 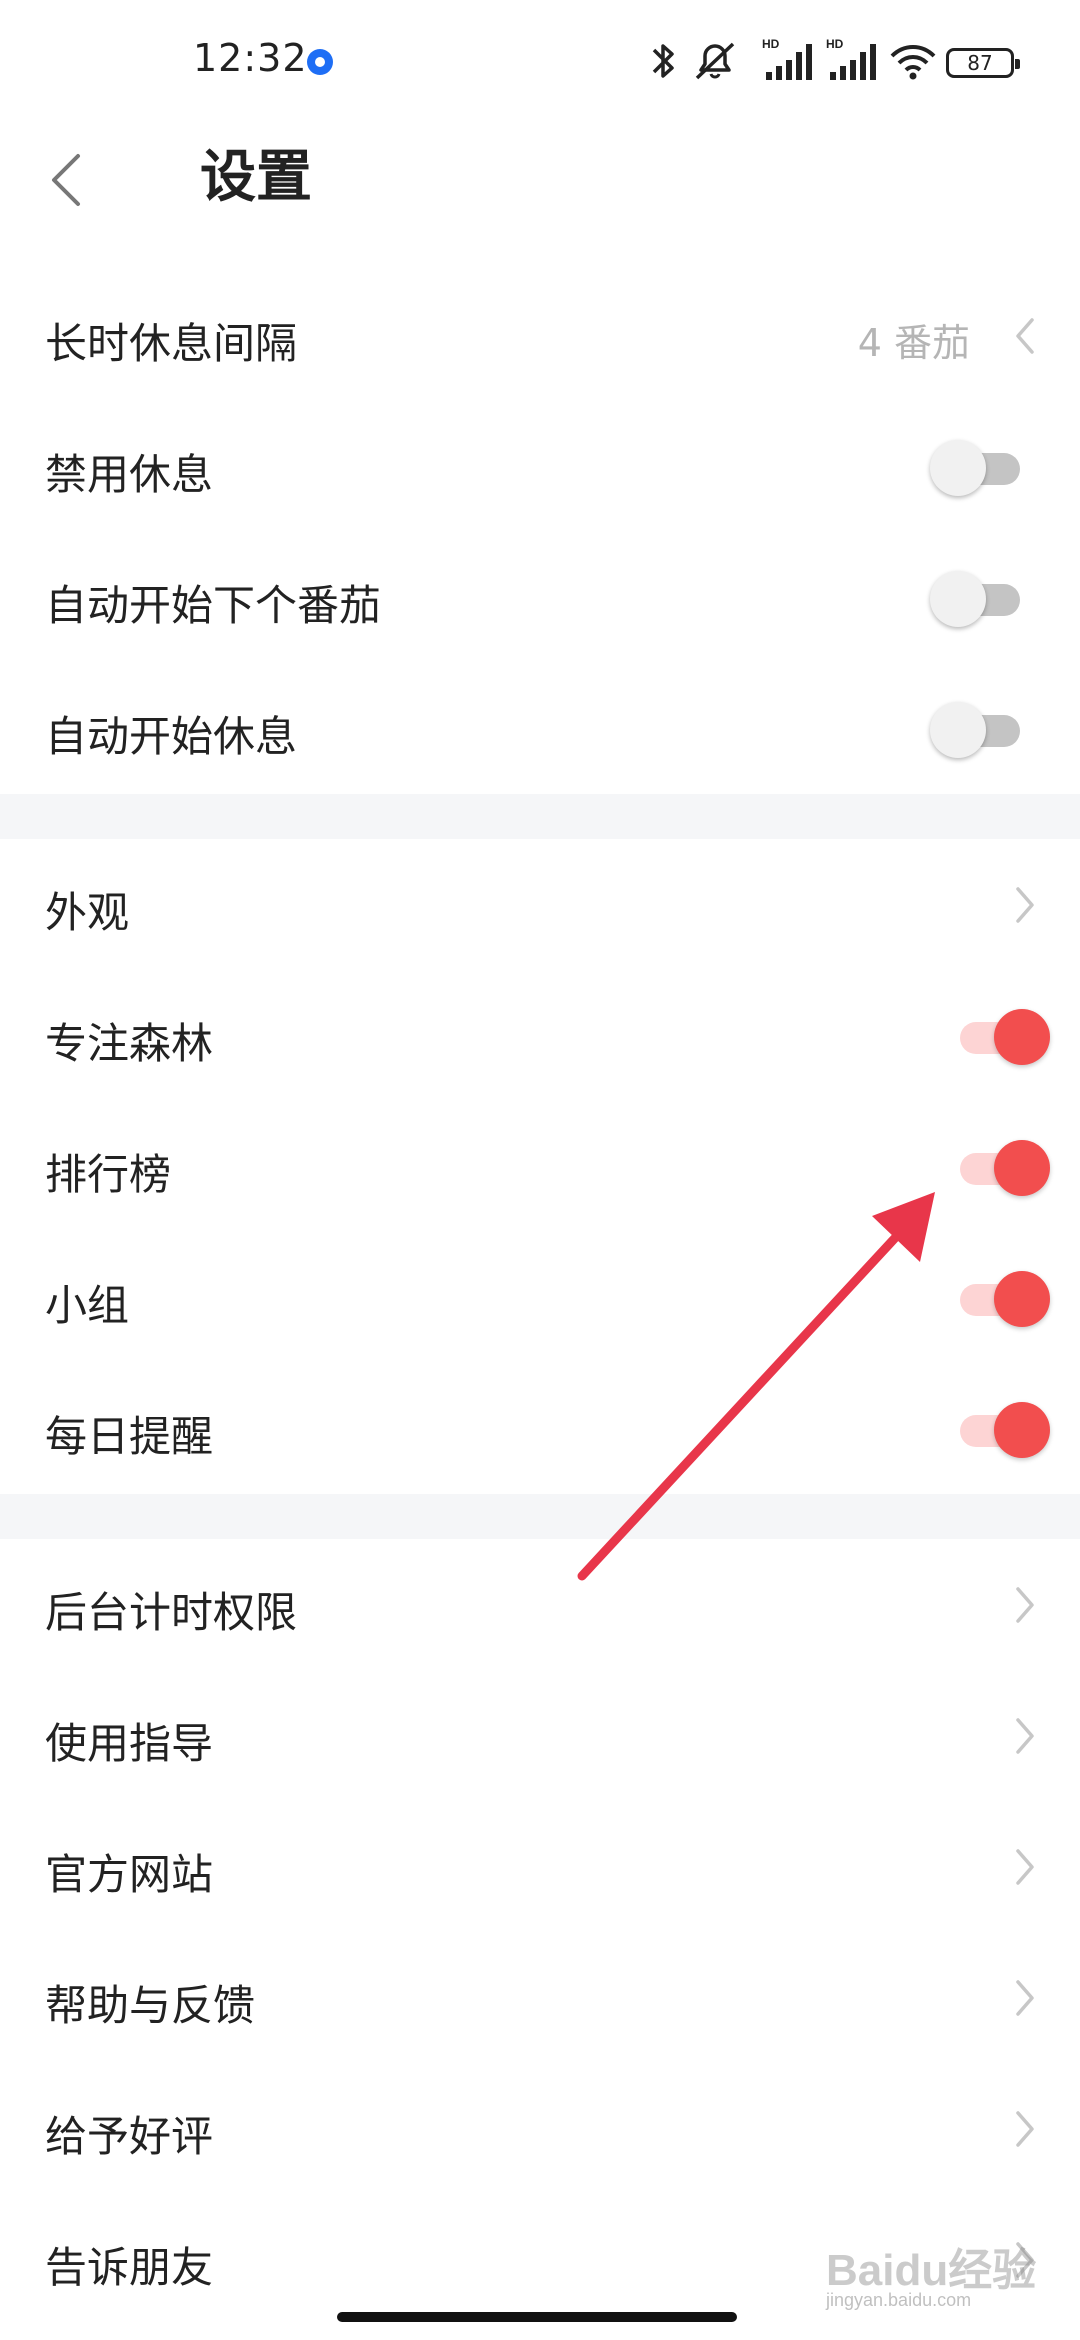 What do you see at coordinates (540, 1604) in the screenshot?
I see `setting-background-timer-permission: 后台计时权限` at bounding box center [540, 1604].